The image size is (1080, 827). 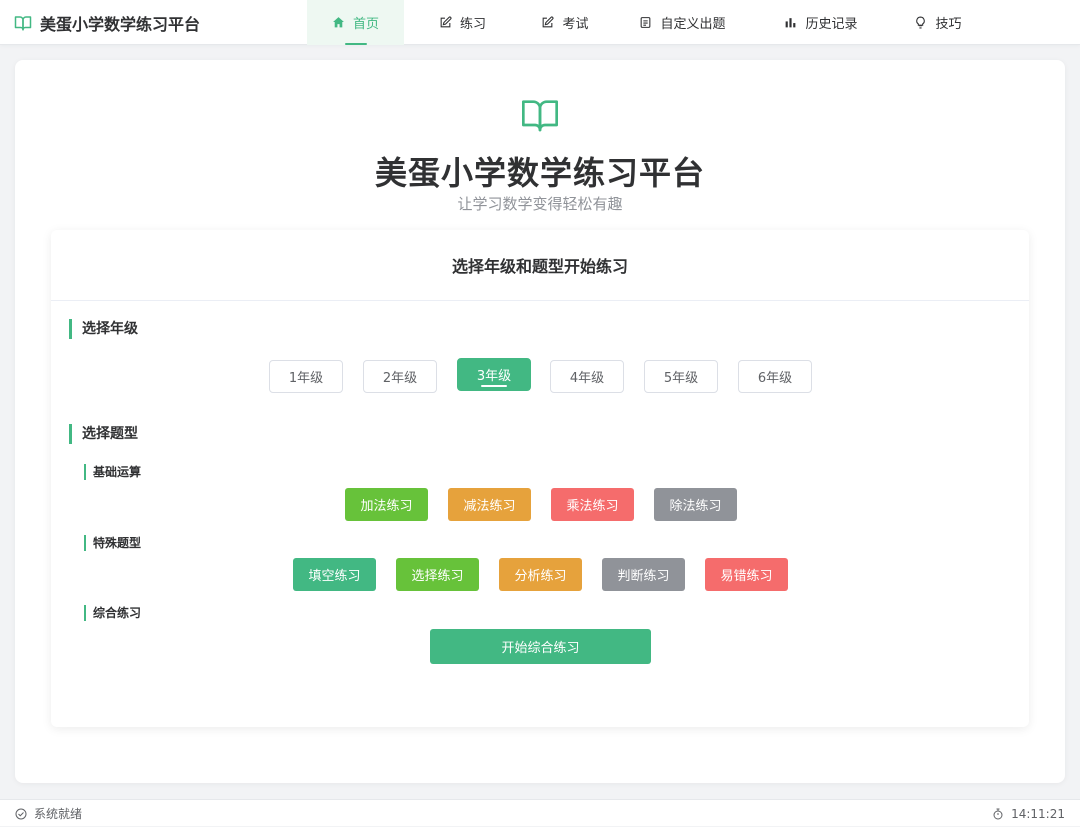 I want to click on nav-item-practice: 练习, so click(x=462, y=22).